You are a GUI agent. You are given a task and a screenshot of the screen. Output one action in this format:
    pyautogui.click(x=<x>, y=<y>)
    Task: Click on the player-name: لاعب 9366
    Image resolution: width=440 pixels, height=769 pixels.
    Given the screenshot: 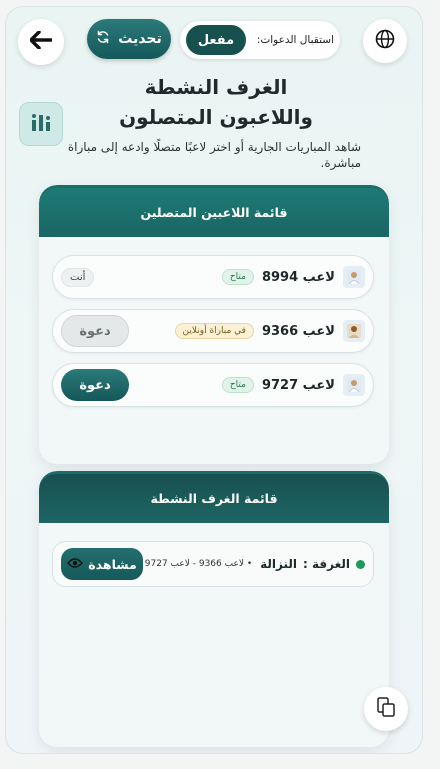 What is the action you would take?
    pyautogui.click(x=298, y=331)
    